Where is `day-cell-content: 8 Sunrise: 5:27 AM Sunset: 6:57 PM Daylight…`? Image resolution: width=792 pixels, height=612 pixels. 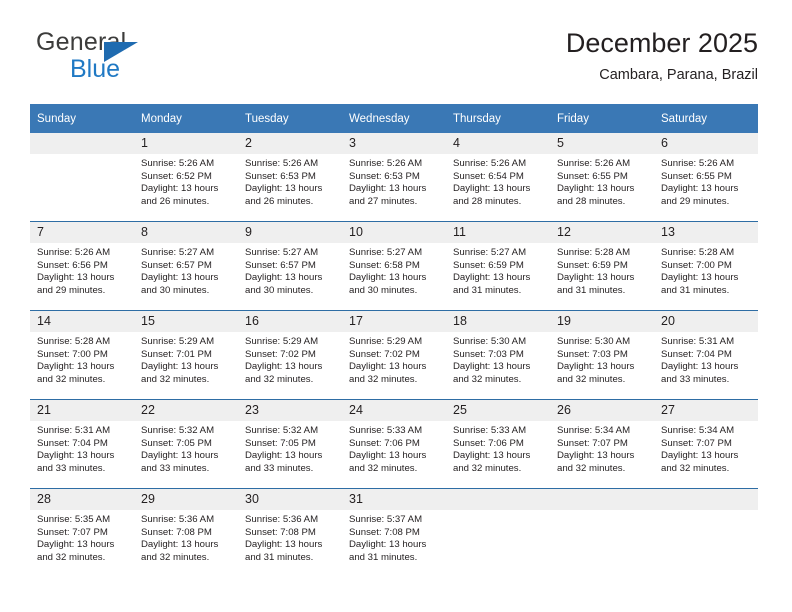
day-cell-content: 8 Sunrise: 5:27 AM Sunset: 6:57 PM Daylight… is located at coordinates (186, 266).